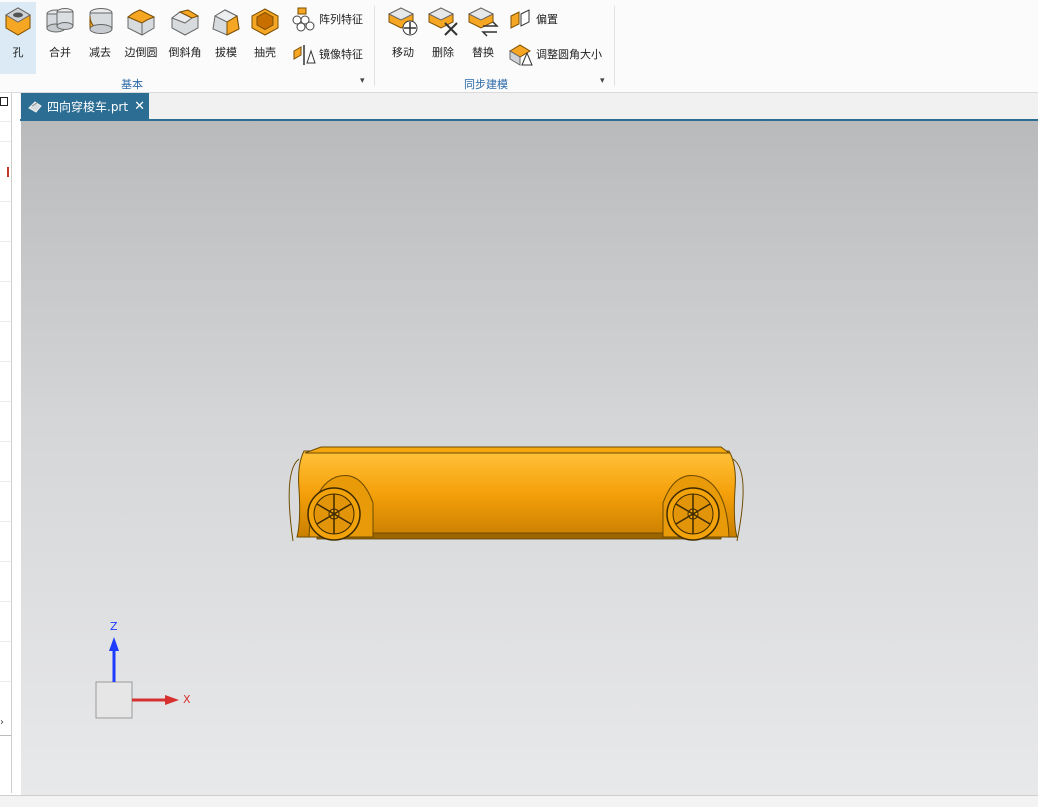 This screenshot has height=807, width=1038. Describe the element at coordinates (516, 494) in the screenshot. I see `shuttle-car-model` at that location.